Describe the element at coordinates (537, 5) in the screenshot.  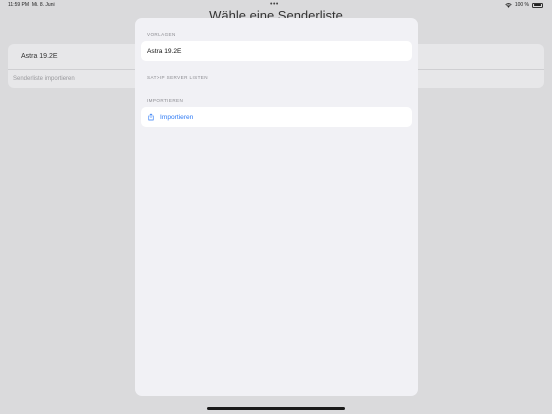
I see `battery-icon` at that location.